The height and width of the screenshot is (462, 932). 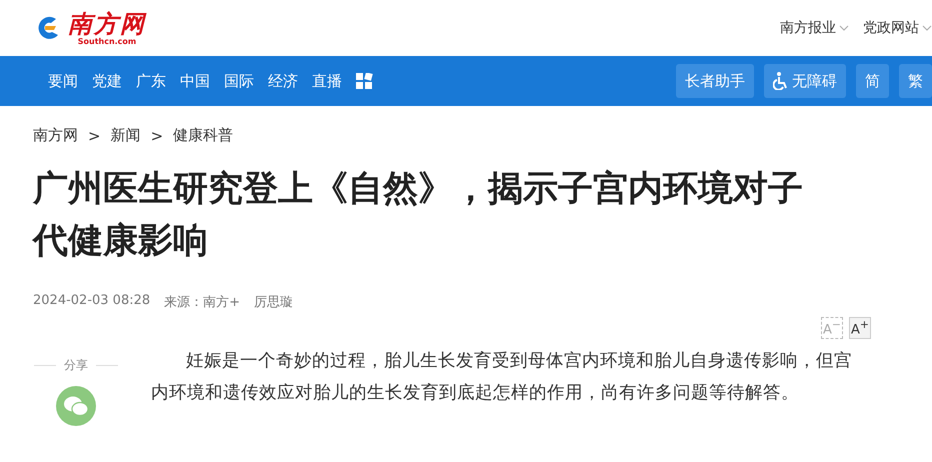 I want to click on article-author: 厉思璇, so click(x=274, y=302).